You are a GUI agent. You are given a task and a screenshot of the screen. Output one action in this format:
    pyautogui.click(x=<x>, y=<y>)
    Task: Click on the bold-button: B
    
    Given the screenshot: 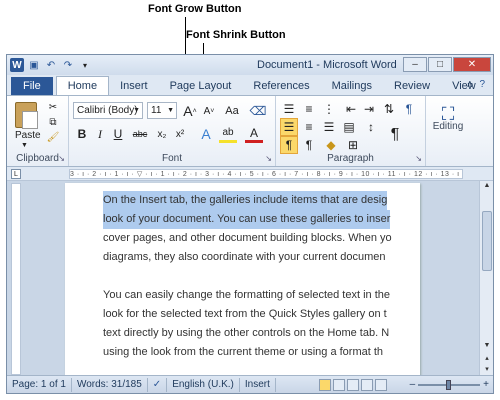 What is the action you would take?
    pyautogui.click(x=82, y=134)
    